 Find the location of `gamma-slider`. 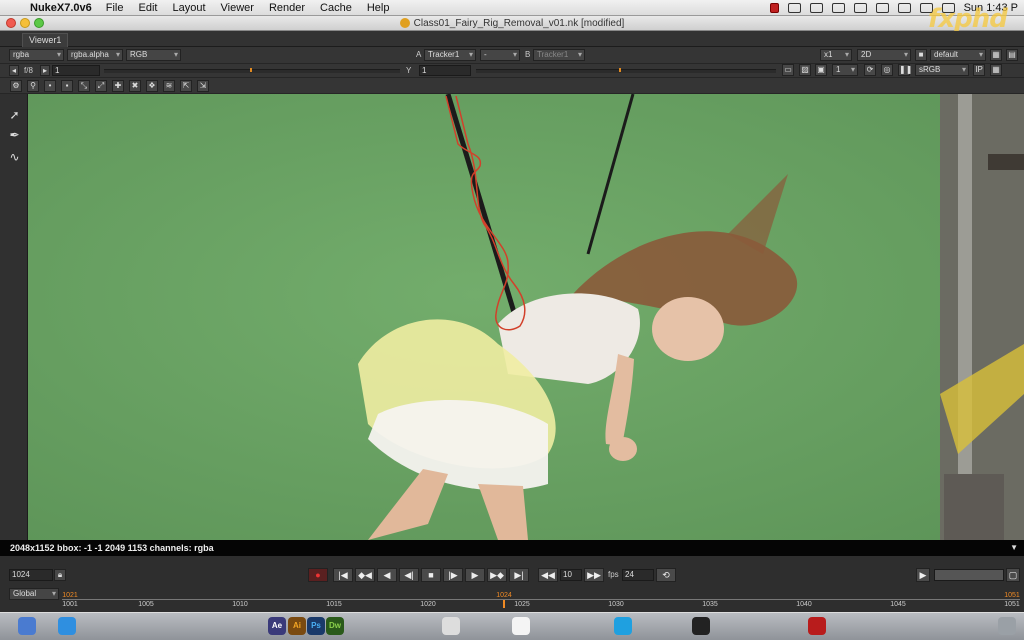

gamma-slider is located at coordinates (626, 71).